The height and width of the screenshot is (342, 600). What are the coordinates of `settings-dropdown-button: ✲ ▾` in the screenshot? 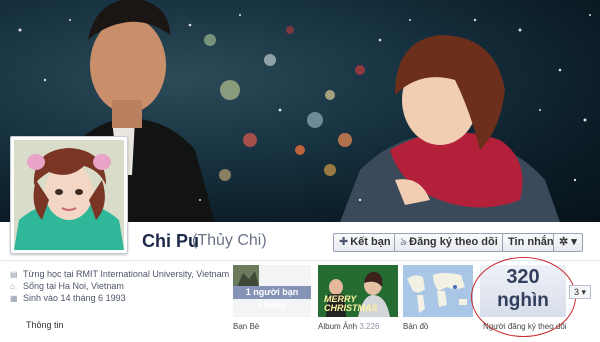 It's located at (568, 242).